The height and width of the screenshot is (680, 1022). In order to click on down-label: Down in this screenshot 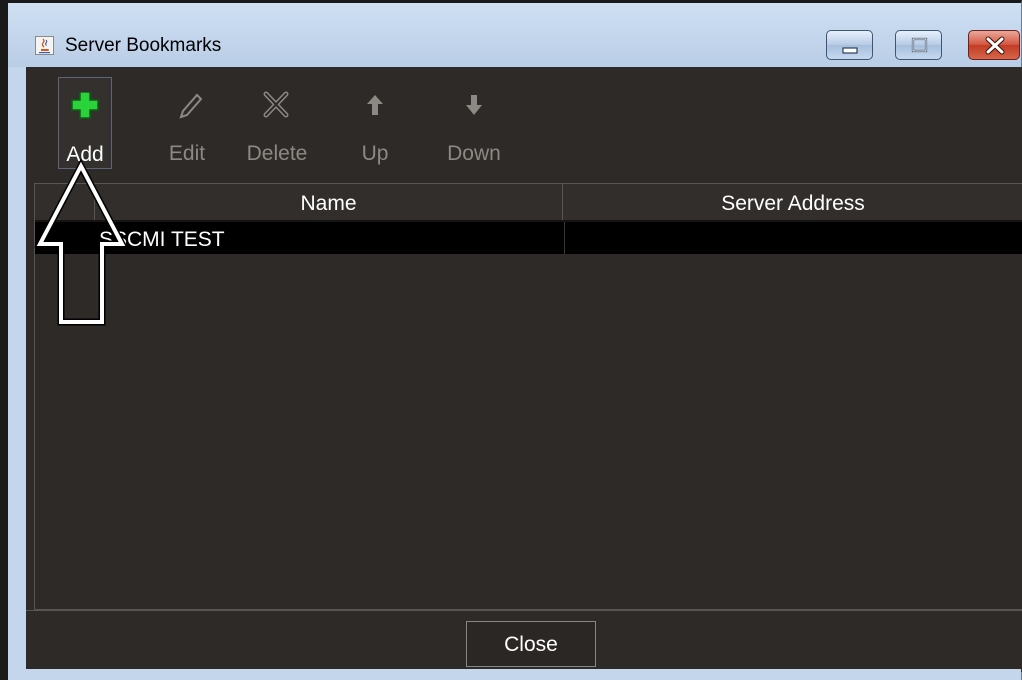, I will do `click(474, 153)`.